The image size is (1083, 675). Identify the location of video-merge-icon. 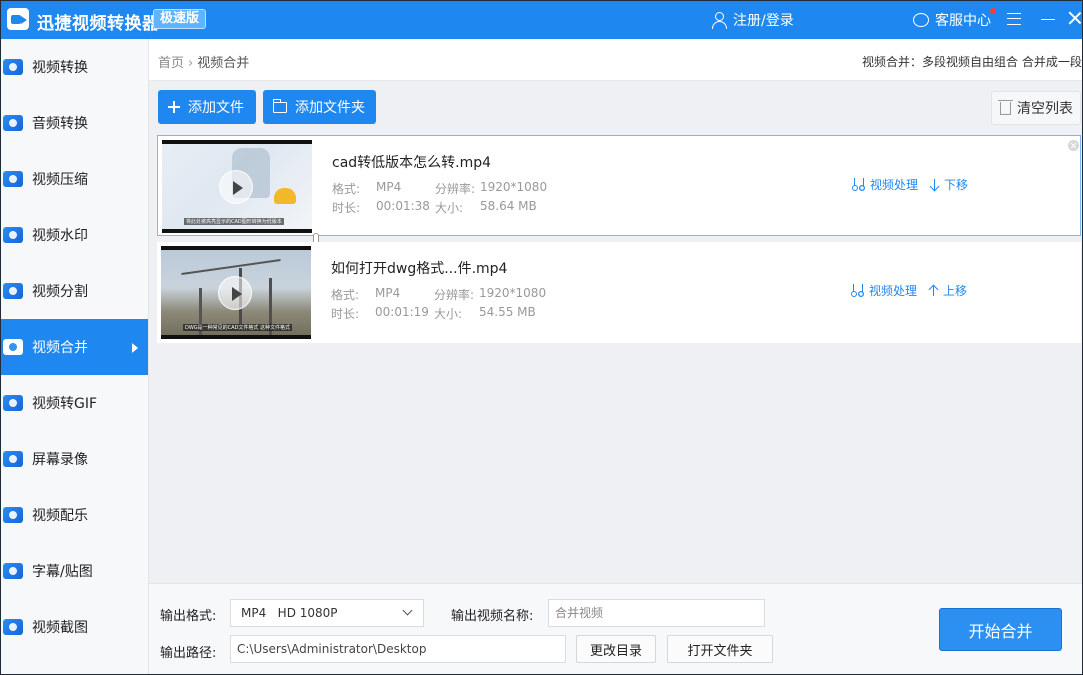
(13, 347).